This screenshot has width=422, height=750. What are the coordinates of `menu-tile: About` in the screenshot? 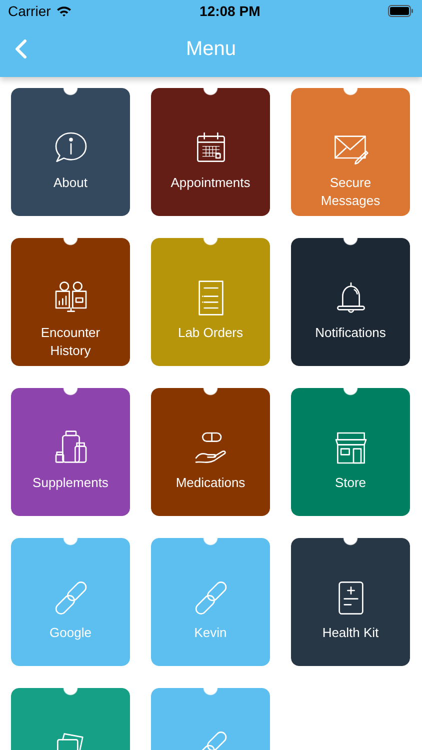 It's located at (70, 152).